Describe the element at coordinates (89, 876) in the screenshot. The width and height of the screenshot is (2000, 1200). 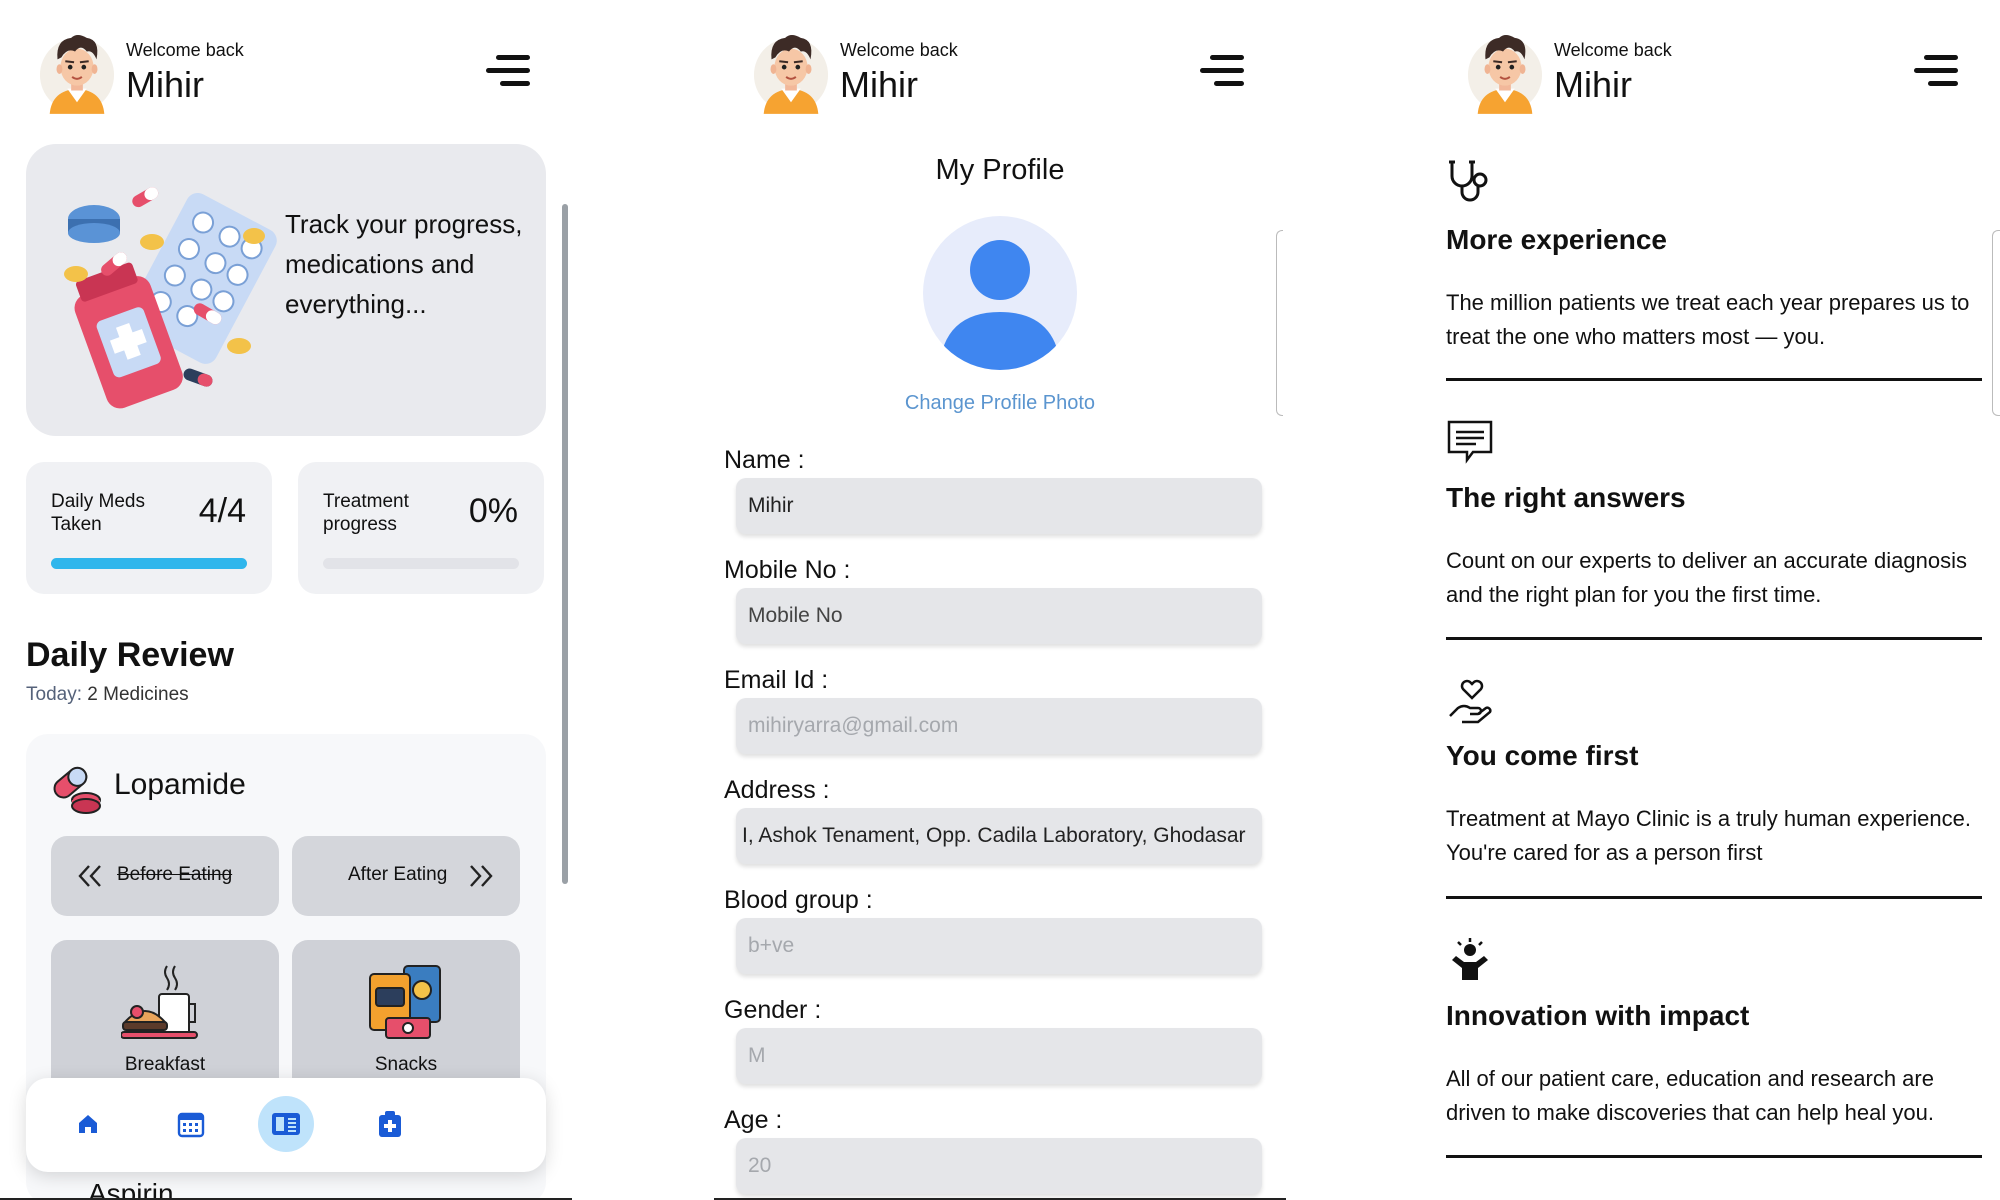
I see `double-chevron-left-icon` at that location.